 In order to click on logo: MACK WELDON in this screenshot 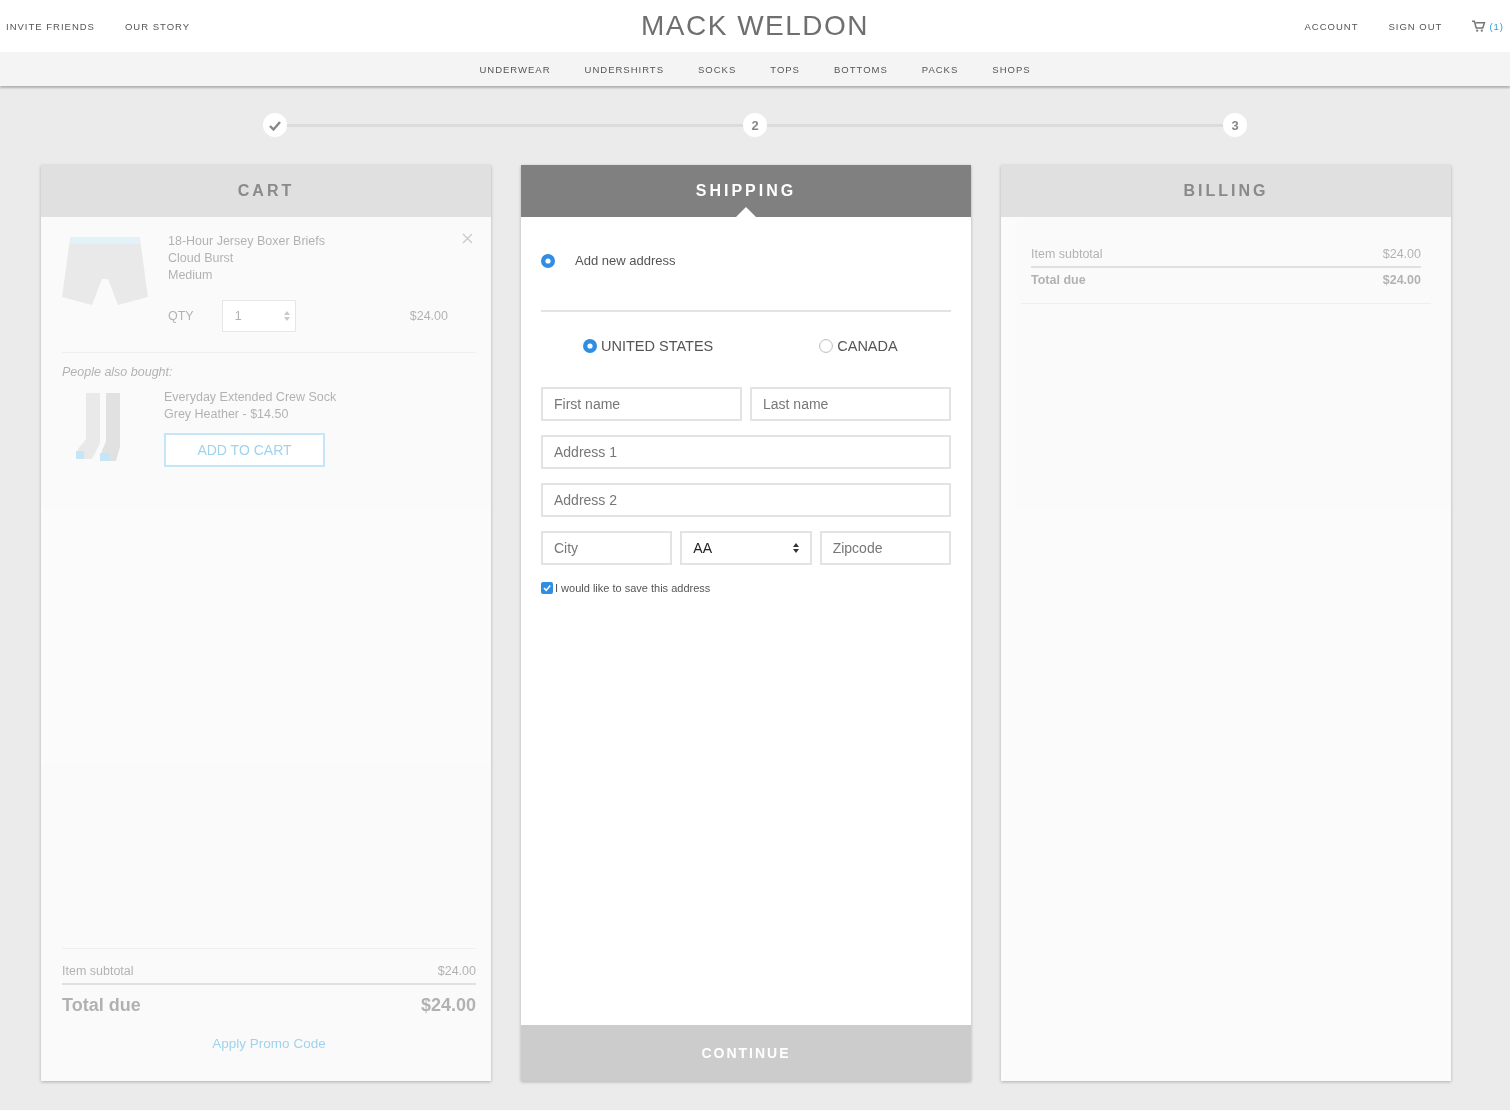, I will do `click(755, 26)`.